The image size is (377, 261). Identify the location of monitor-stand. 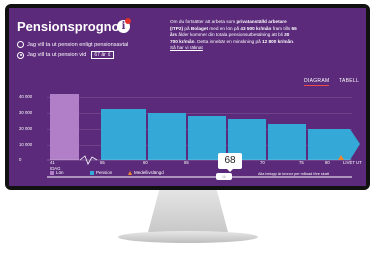
(188, 211).